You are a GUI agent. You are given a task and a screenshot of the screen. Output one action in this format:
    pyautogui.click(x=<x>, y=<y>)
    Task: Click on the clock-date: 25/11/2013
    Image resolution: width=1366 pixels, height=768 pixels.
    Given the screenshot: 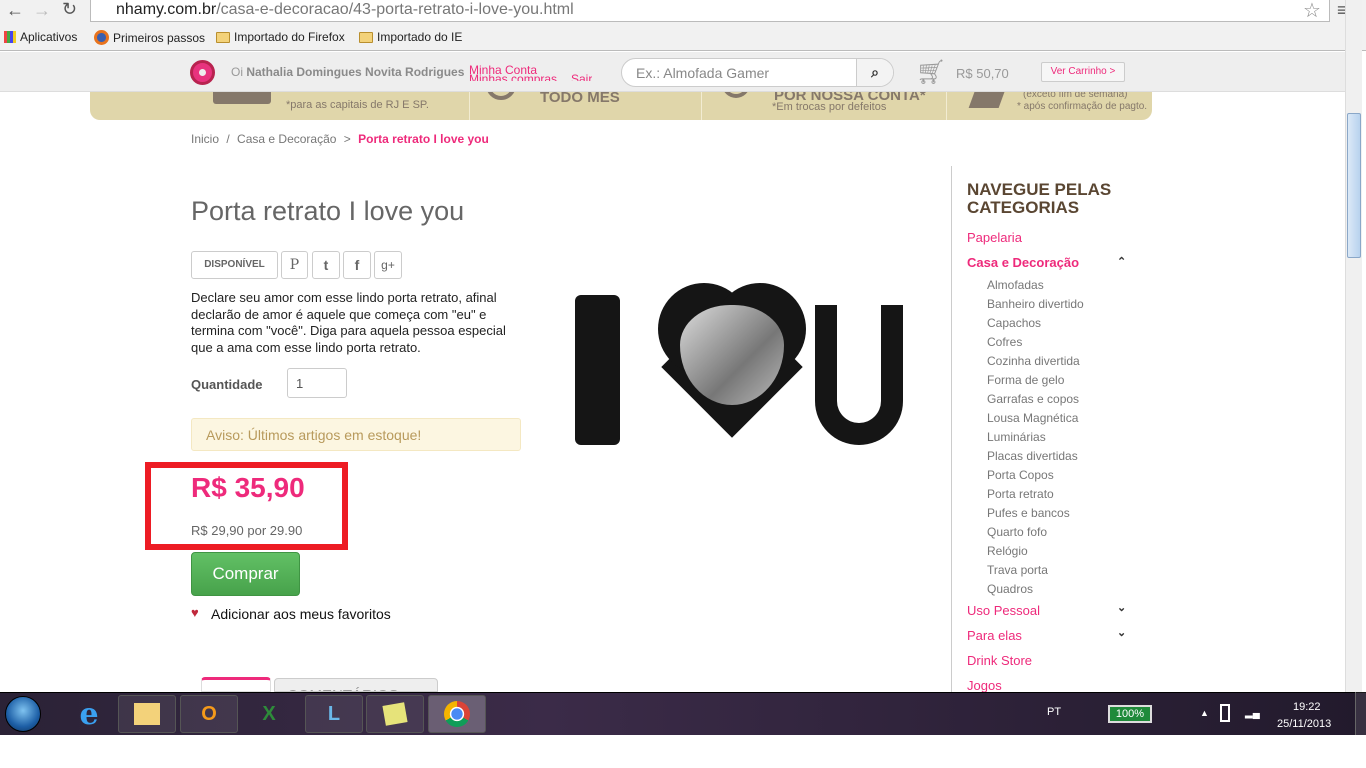 What is the action you would take?
    pyautogui.click(x=1304, y=724)
    